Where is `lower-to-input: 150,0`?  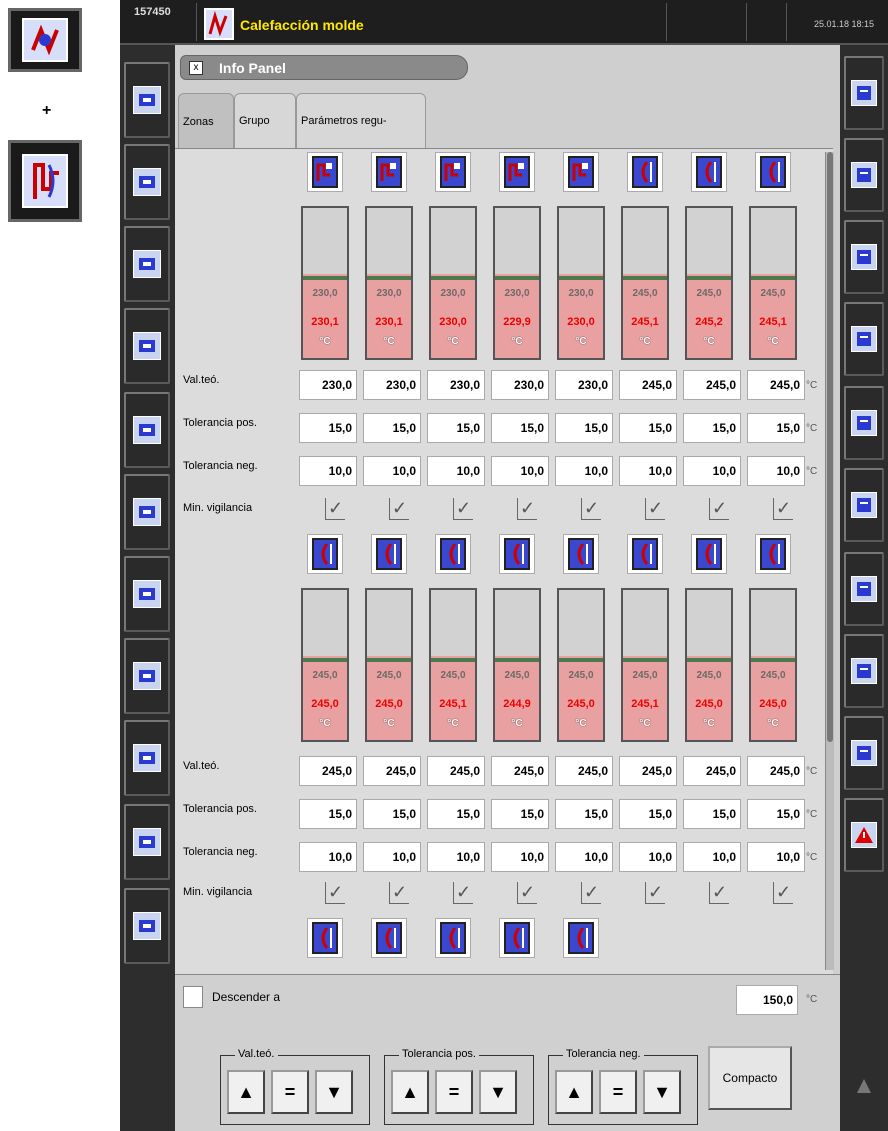
lower-to-input: 150,0 is located at coordinates (767, 1000).